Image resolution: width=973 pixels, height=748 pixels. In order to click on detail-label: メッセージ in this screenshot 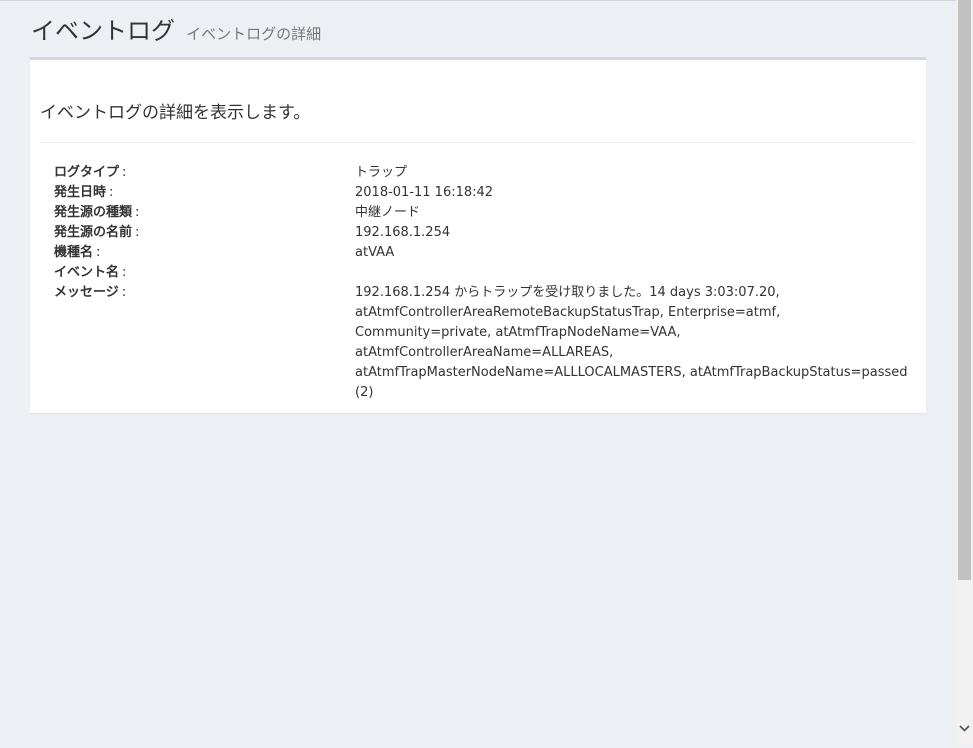, I will do `click(86, 292)`.